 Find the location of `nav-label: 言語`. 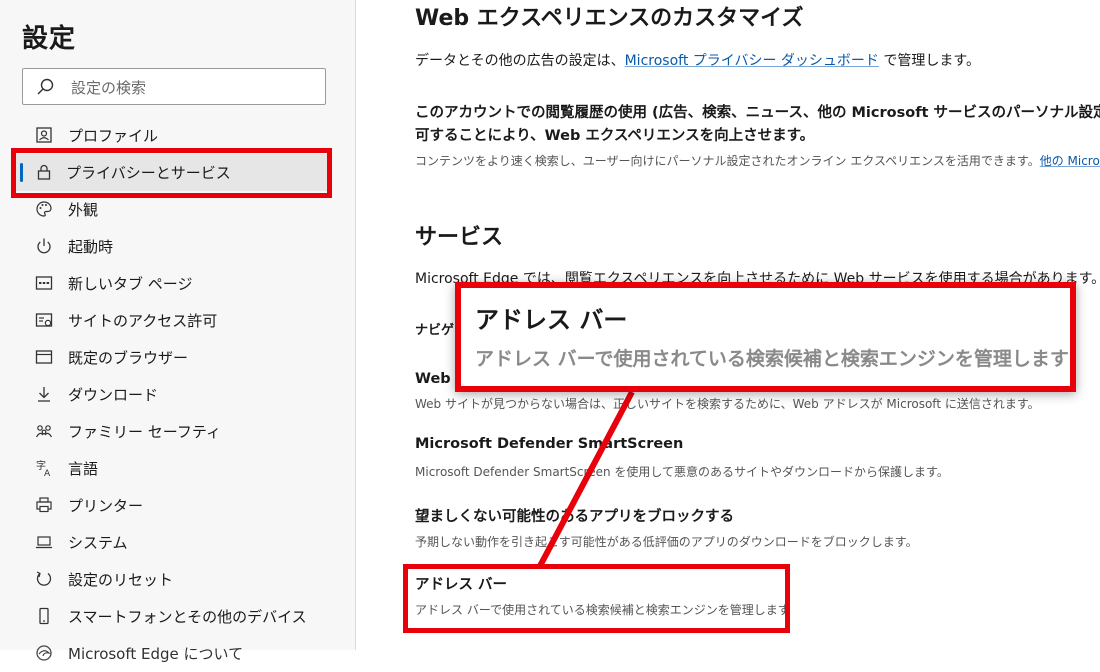

nav-label: 言語 is located at coordinates (83, 469).